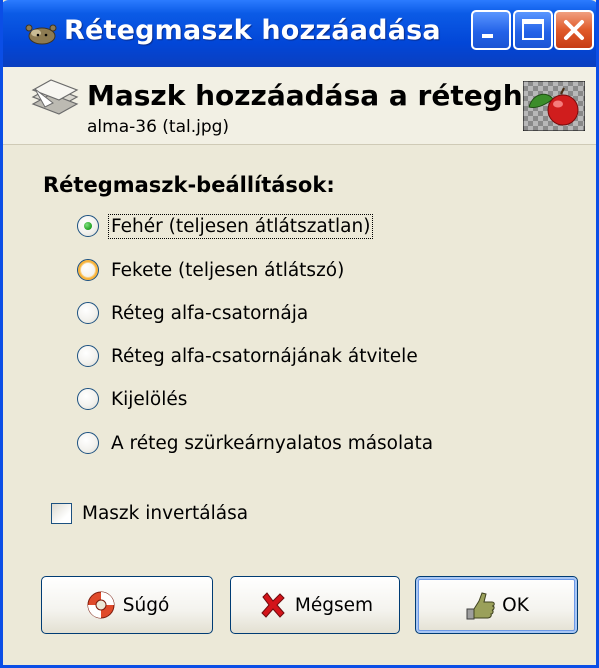 This screenshot has width=599, height=668. What do you see at coordinates (88, 226) in the screenshot?
I see `radio-button-checked` at bounding box center [88, 226].